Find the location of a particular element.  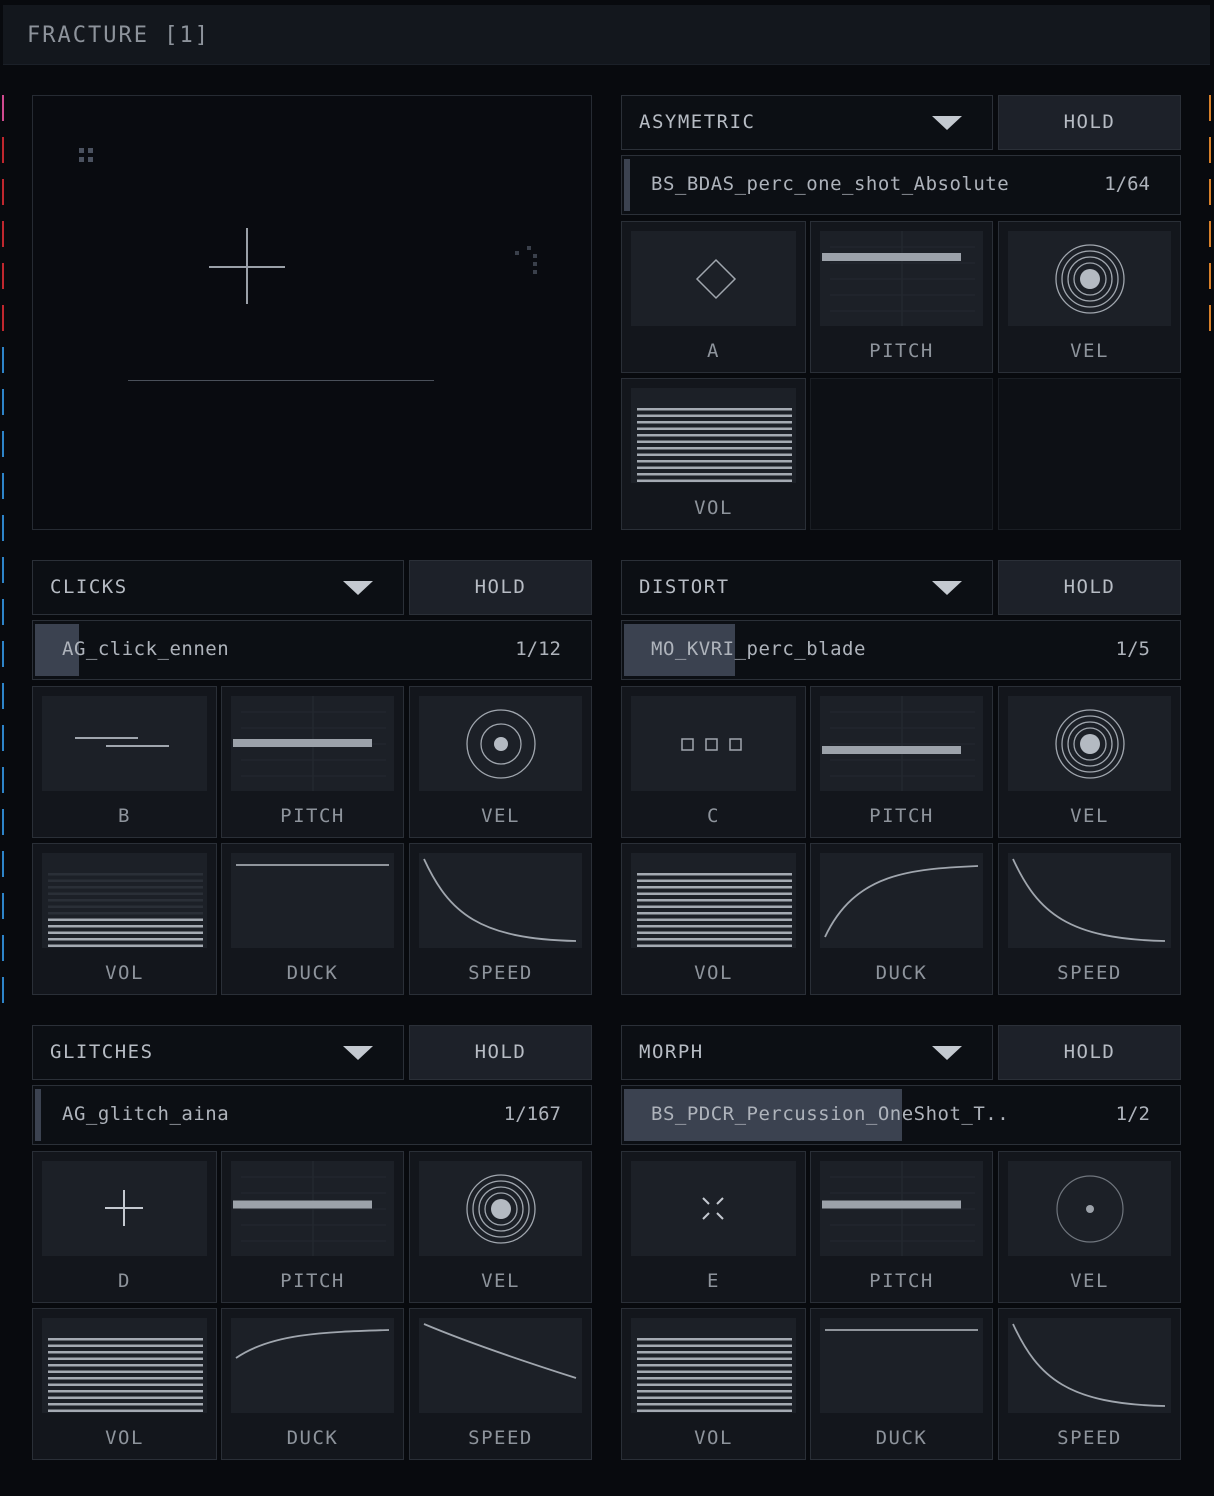

mode-label: ASYMETRIC is located at coordinates (697, 122).